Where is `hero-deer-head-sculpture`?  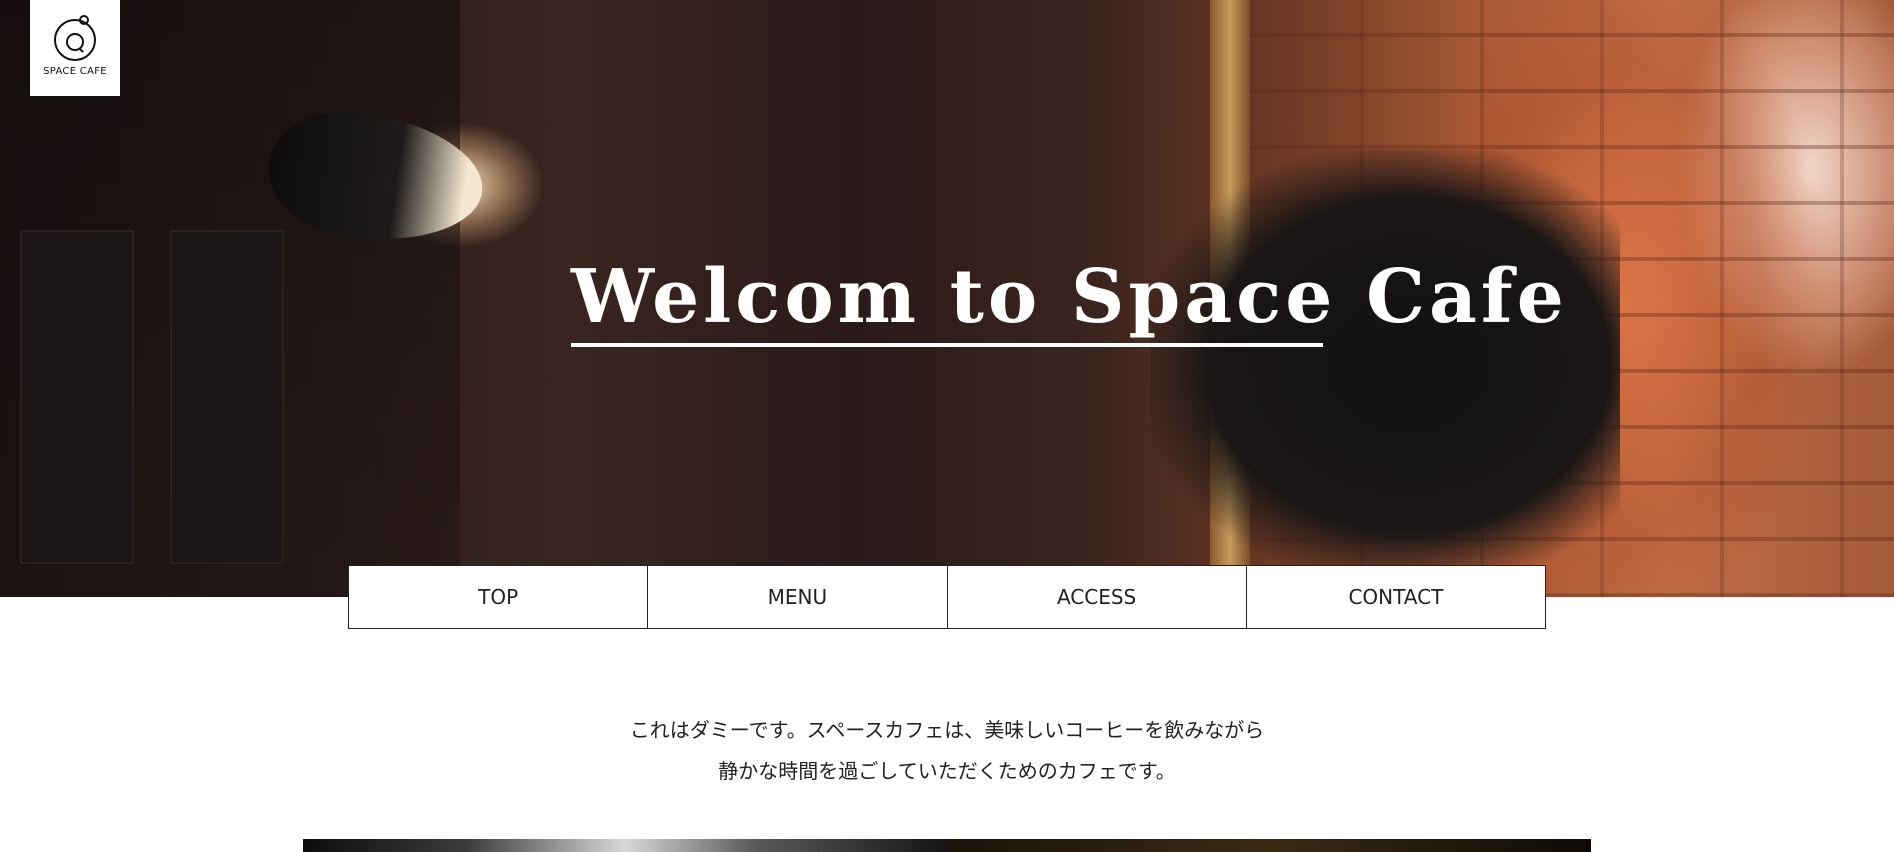
hero-deer-head-sculpture is located at coordinates (1385, 365).